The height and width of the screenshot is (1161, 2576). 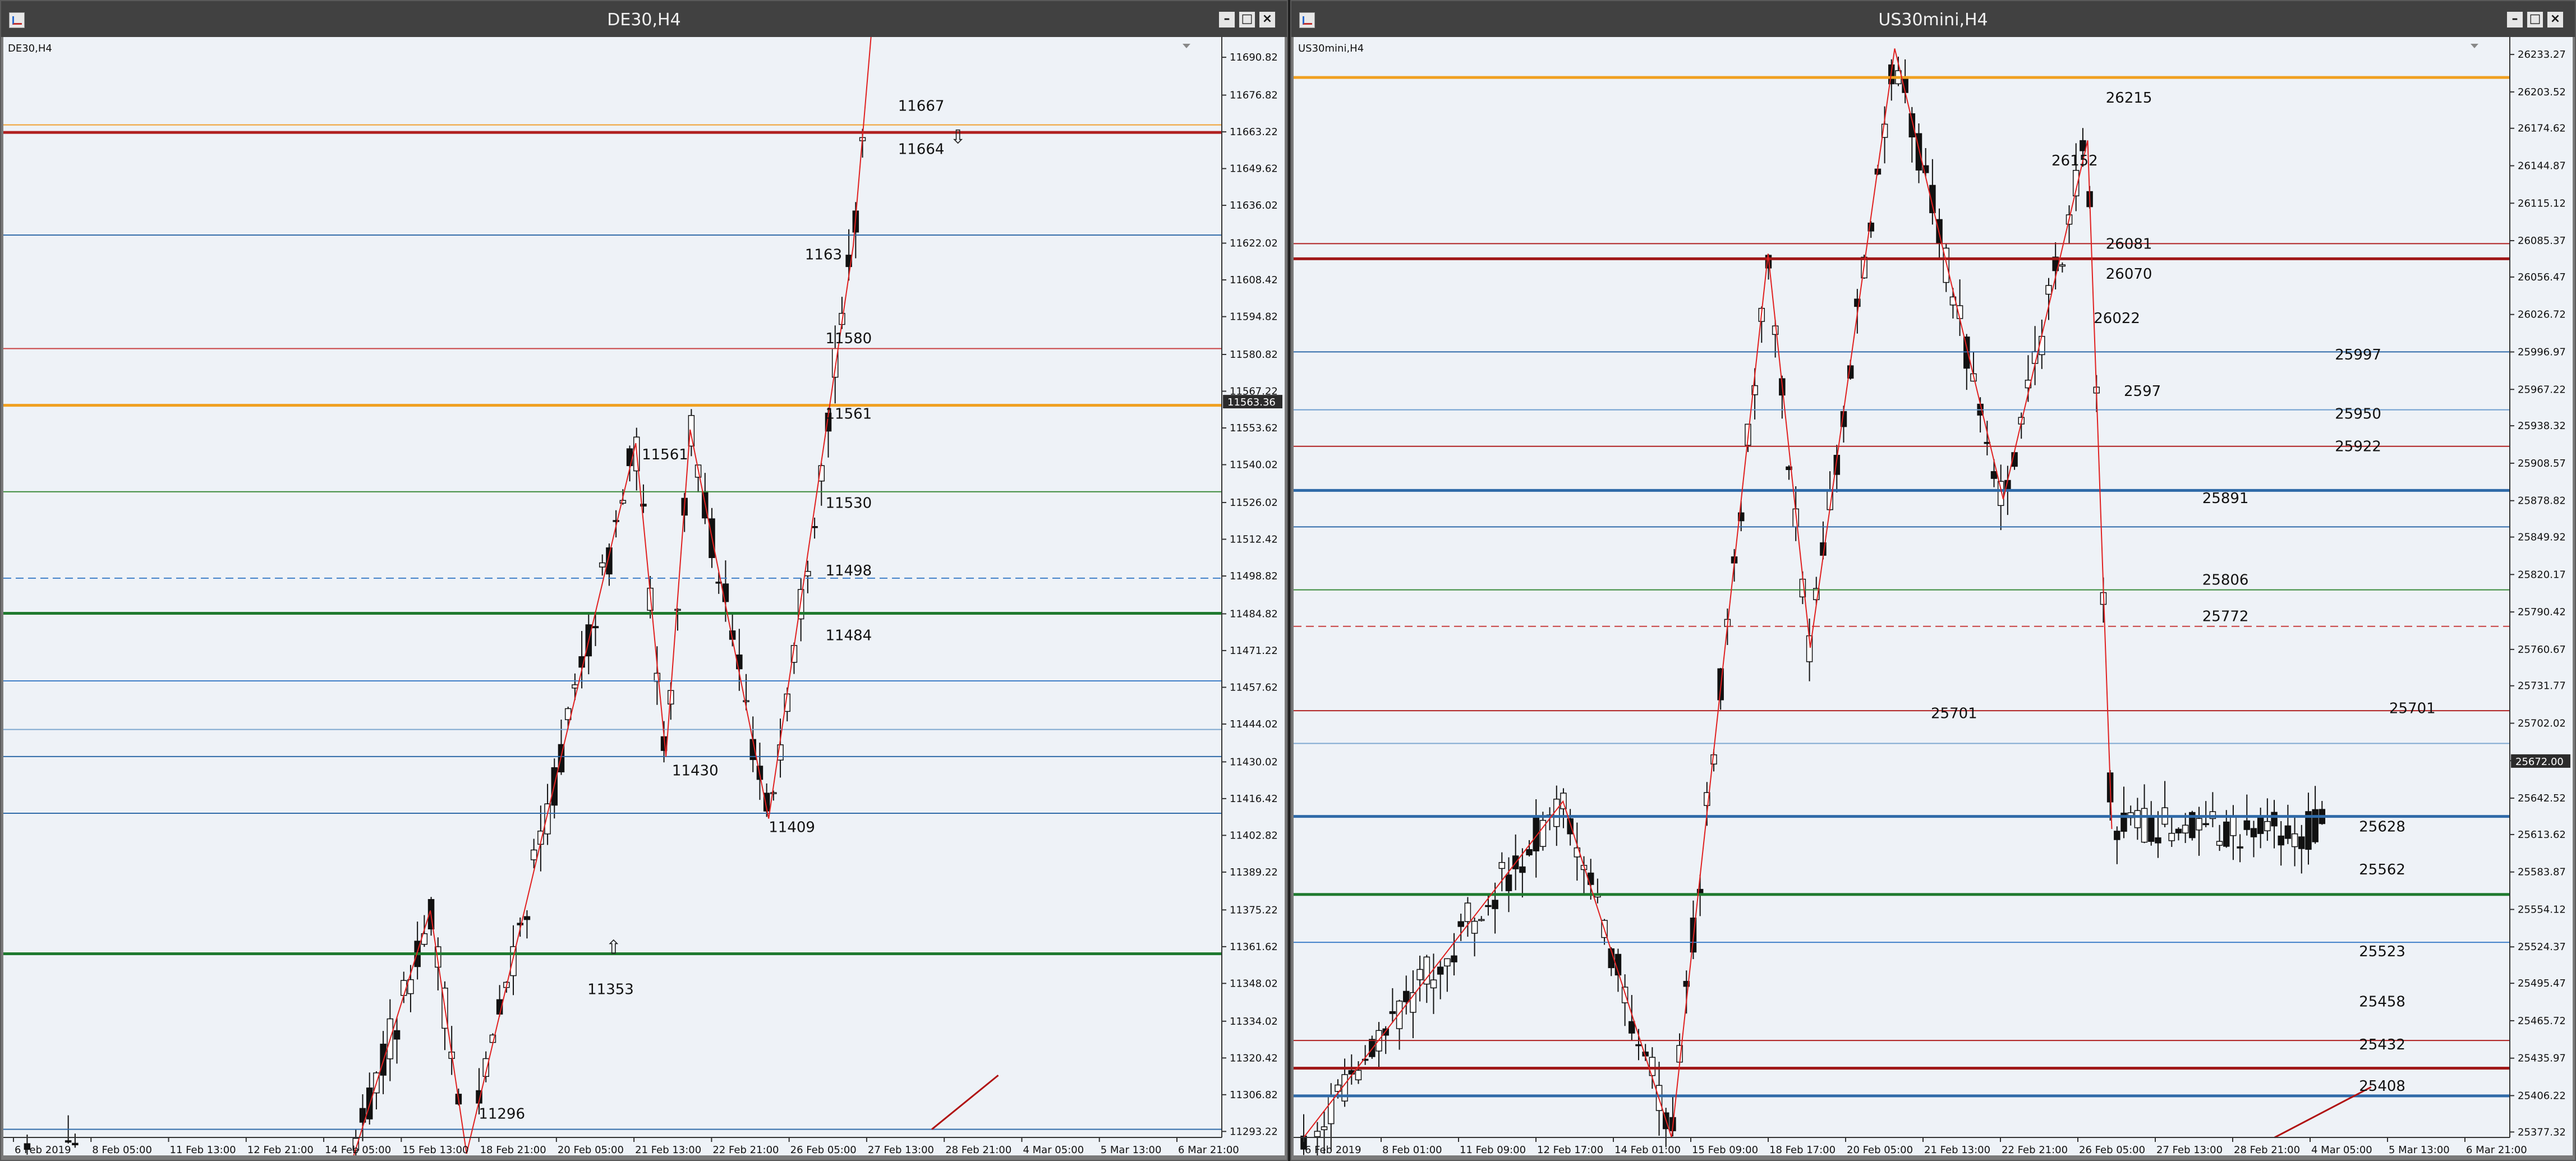 I want to click on price-tick-label: 11622.02, so click(x=1254, y=244).